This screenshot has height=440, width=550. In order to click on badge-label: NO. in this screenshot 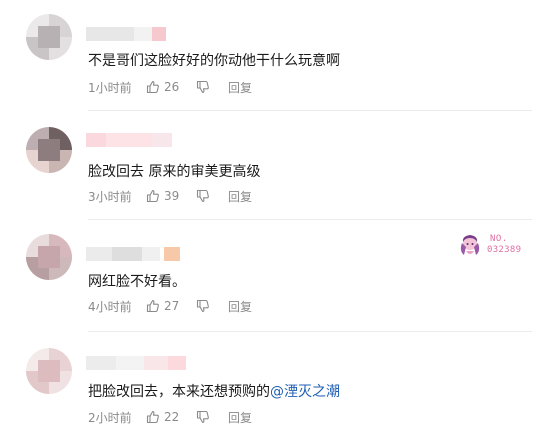, I will do `click(499, 239)`.